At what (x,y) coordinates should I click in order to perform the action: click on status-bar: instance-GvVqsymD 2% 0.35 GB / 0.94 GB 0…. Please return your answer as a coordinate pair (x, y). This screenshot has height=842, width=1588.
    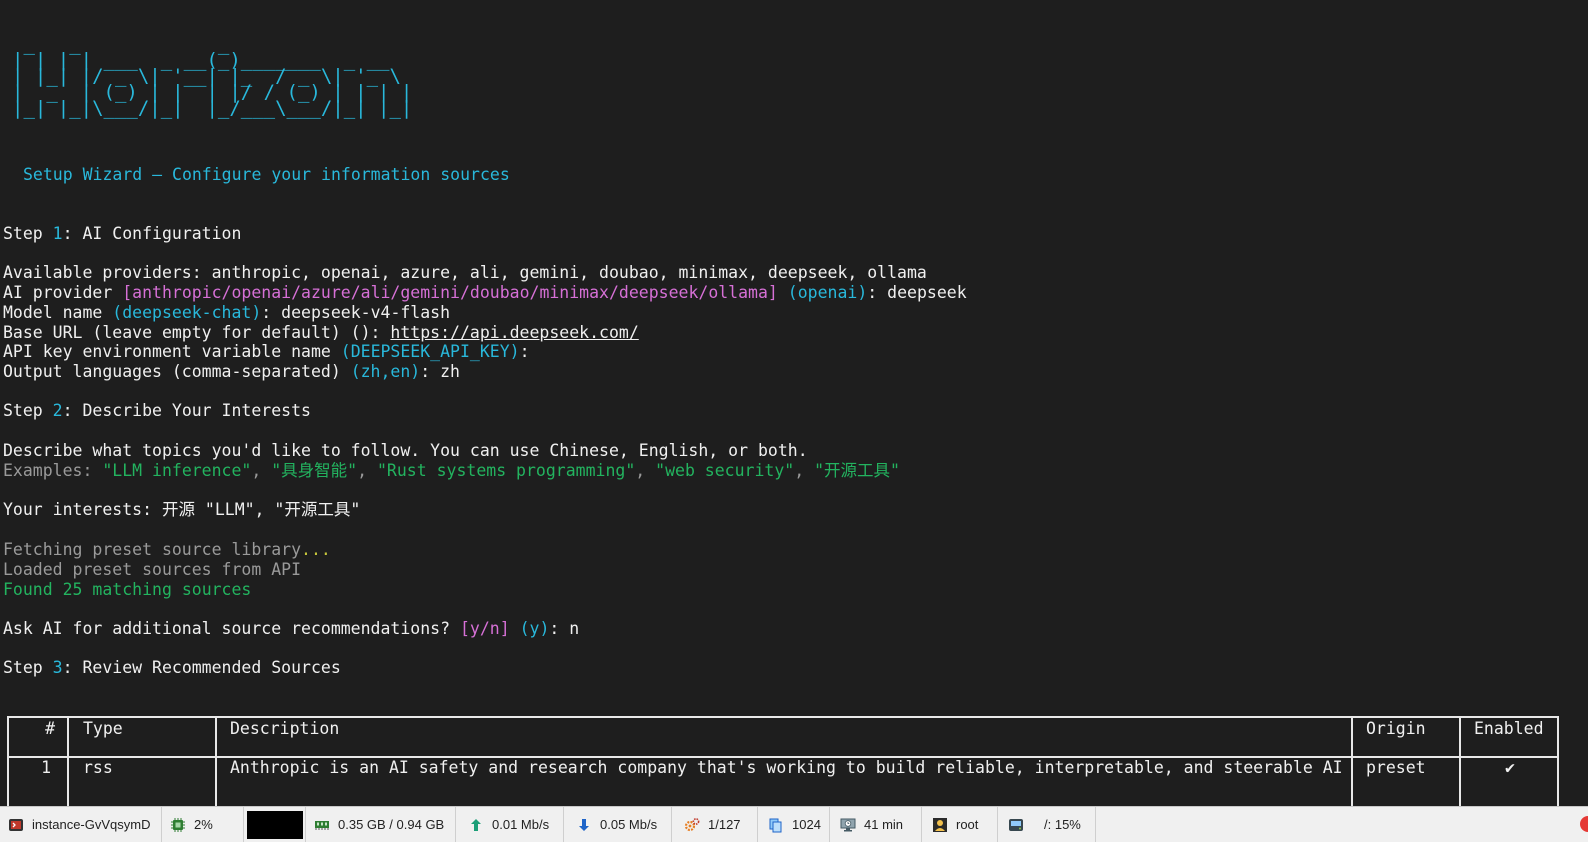
    Looking at the image, I should click on (794, 824).